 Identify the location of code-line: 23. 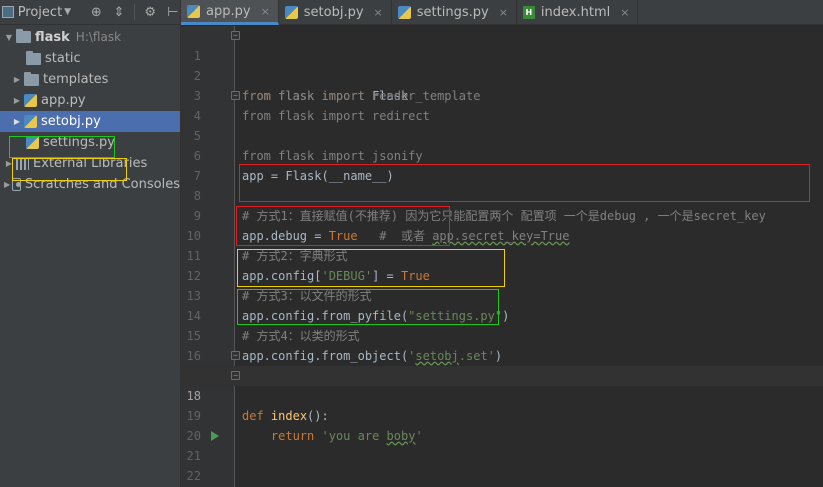
(502, 476).